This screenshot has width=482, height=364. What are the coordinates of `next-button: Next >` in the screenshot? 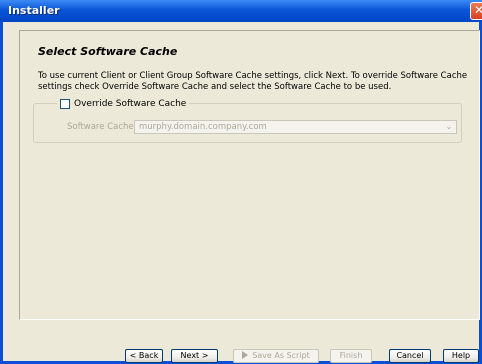 It's located at (194, 356).